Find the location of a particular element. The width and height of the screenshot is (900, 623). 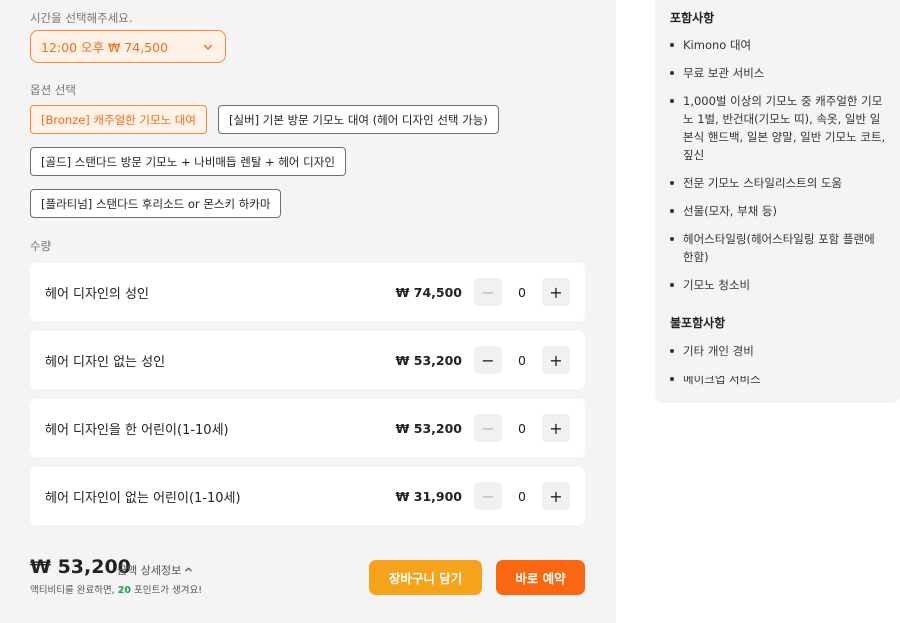

quantity-row-name: 헤어 디자인의 성인 is located at coordinates (97, 294).